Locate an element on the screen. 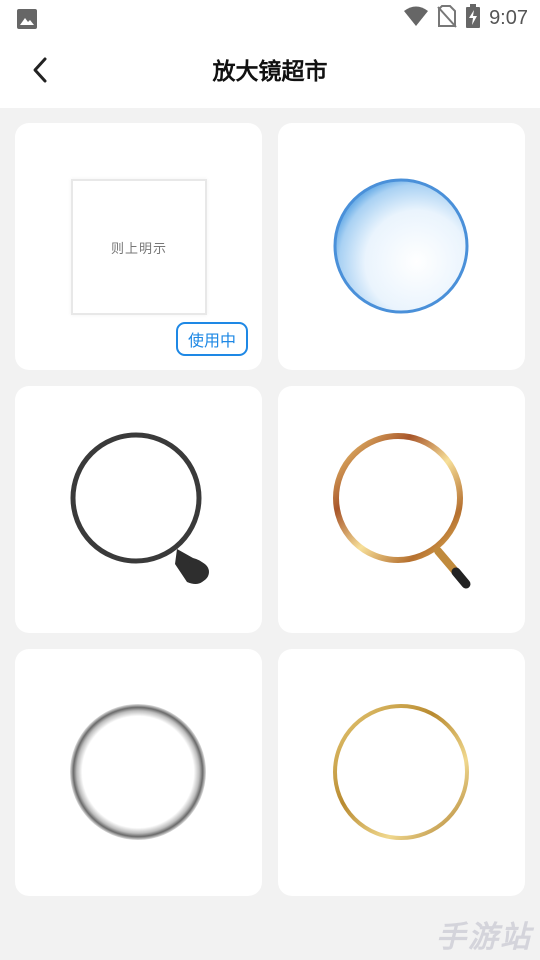 The height and width of the screenshot is (960, 540). blue-bubble-magnifier-icon is located at coordinates (401, 246).